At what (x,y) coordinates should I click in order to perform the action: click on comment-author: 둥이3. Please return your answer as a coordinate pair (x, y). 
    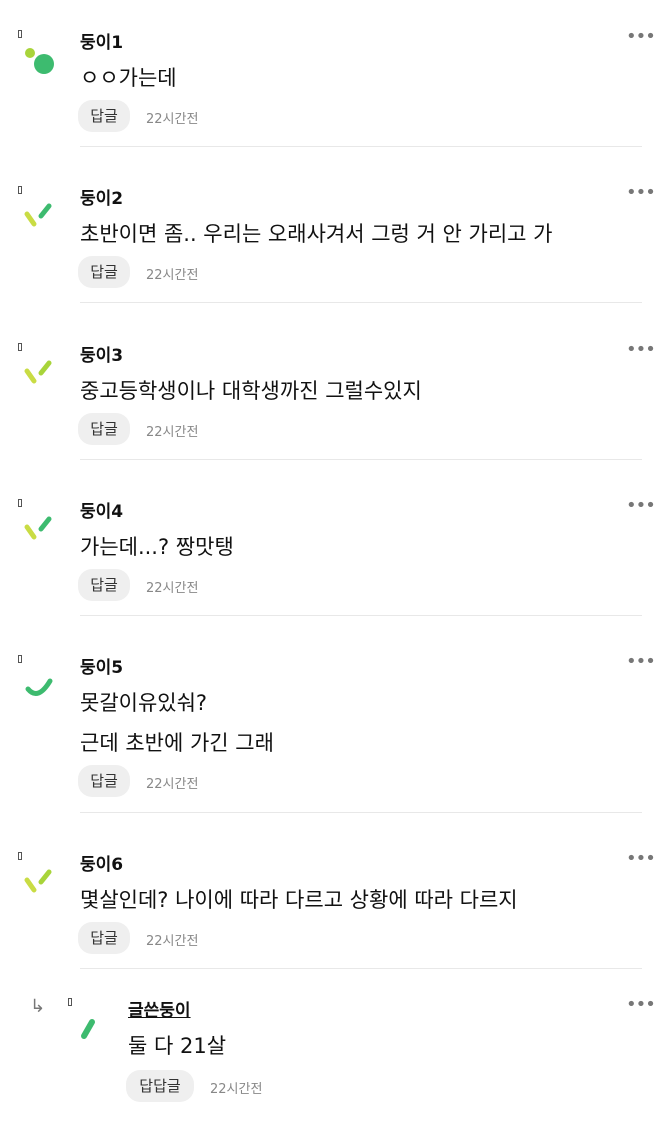
    Looking at the image, I should click on (101, 353).